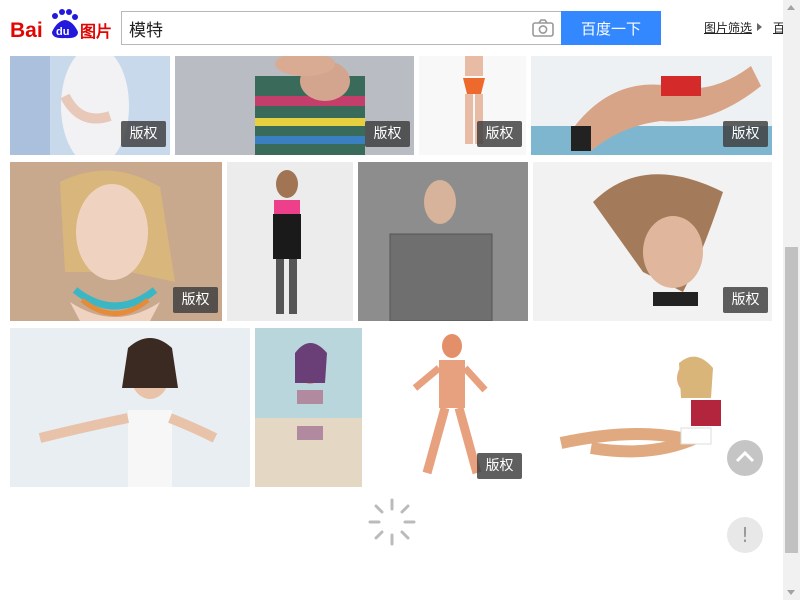 This screenshot has width=800, height=600. I want to click on svg-text: Bai, so click(26, 30).